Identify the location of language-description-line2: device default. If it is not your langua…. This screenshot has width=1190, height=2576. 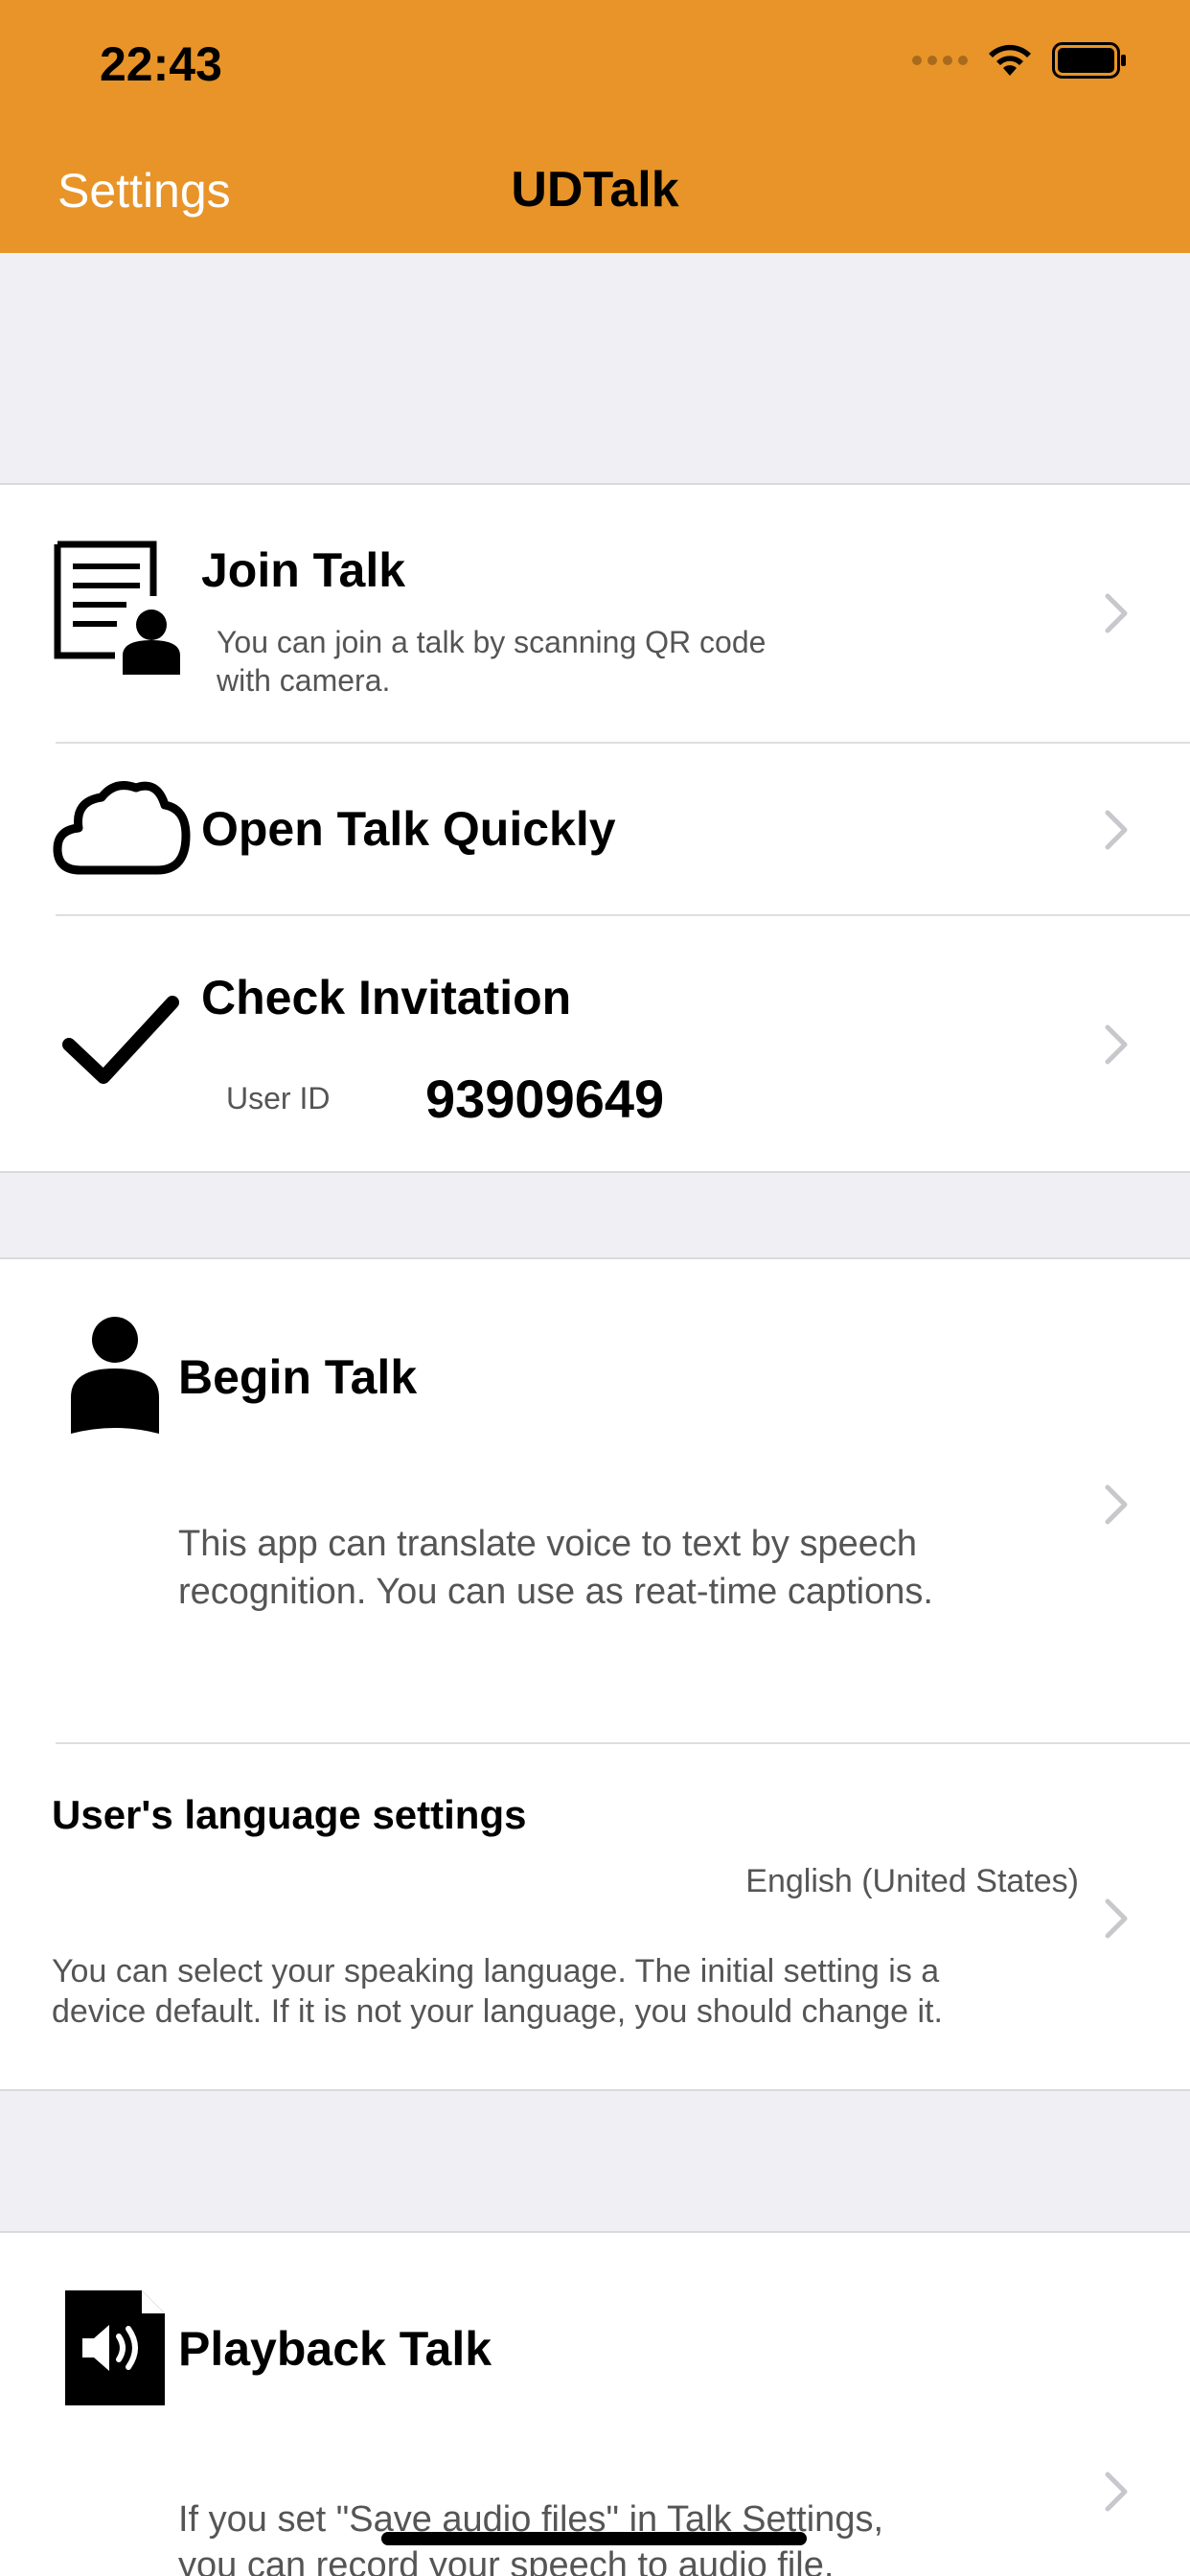
(498, 2012).